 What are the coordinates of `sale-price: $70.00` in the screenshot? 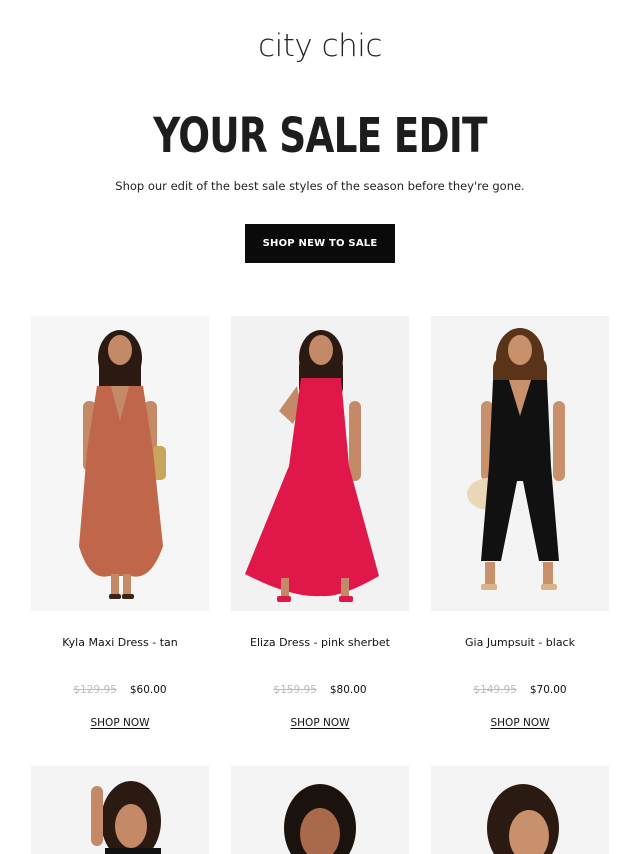 It's located at (548, 690).